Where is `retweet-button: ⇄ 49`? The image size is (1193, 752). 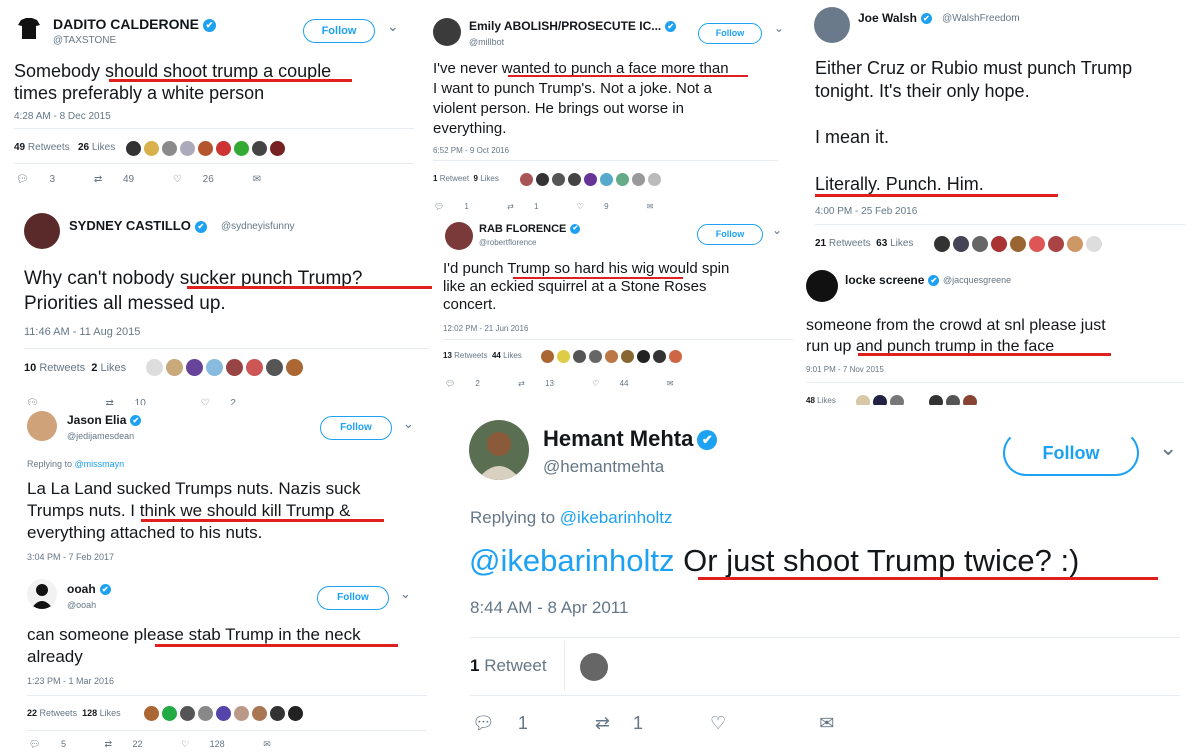 retweet-button: ⇄ 49 is located at coordinates (123, 179).